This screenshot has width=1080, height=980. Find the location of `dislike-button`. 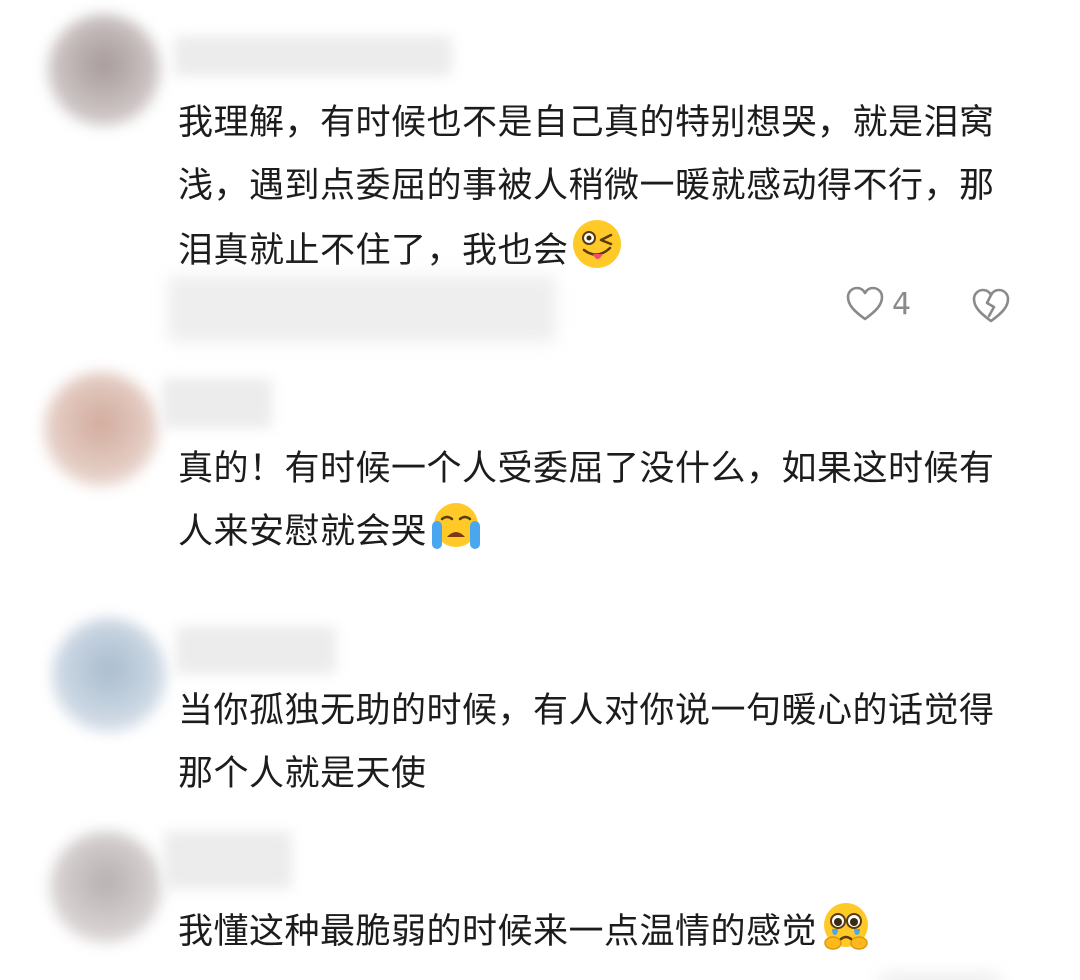

dislike-button is located at coordinates (991, 306).